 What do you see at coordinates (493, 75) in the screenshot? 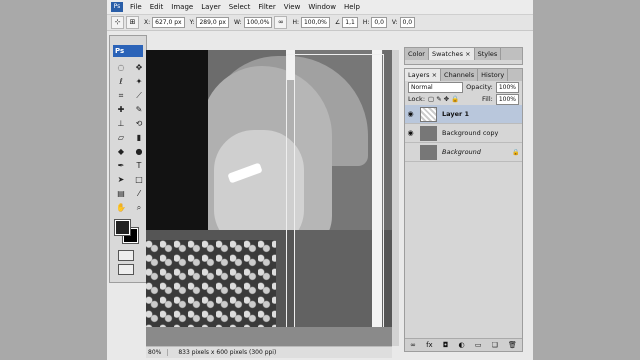
I see `tab-history: History` at bounding box center [493, 75].